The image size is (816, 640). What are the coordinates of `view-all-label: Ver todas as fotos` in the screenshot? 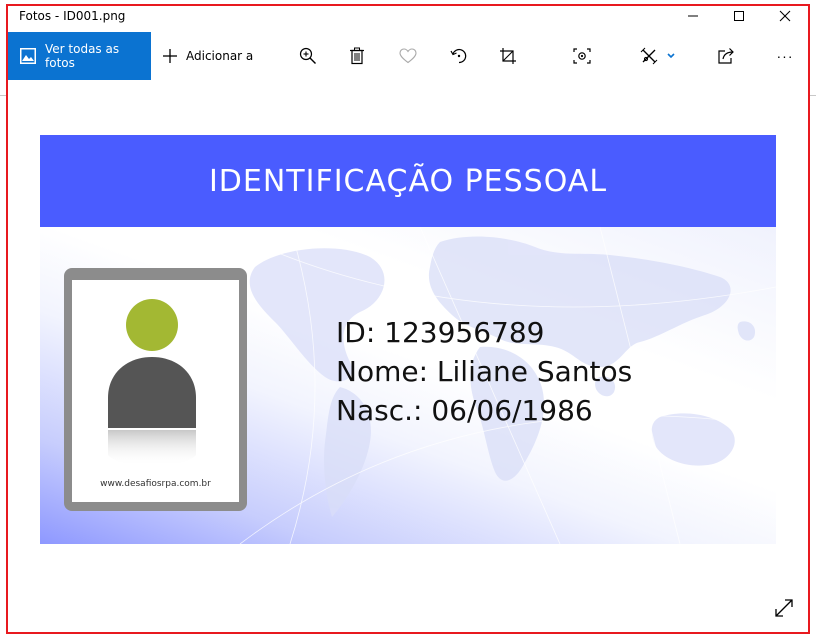 It's located at (82, 56).